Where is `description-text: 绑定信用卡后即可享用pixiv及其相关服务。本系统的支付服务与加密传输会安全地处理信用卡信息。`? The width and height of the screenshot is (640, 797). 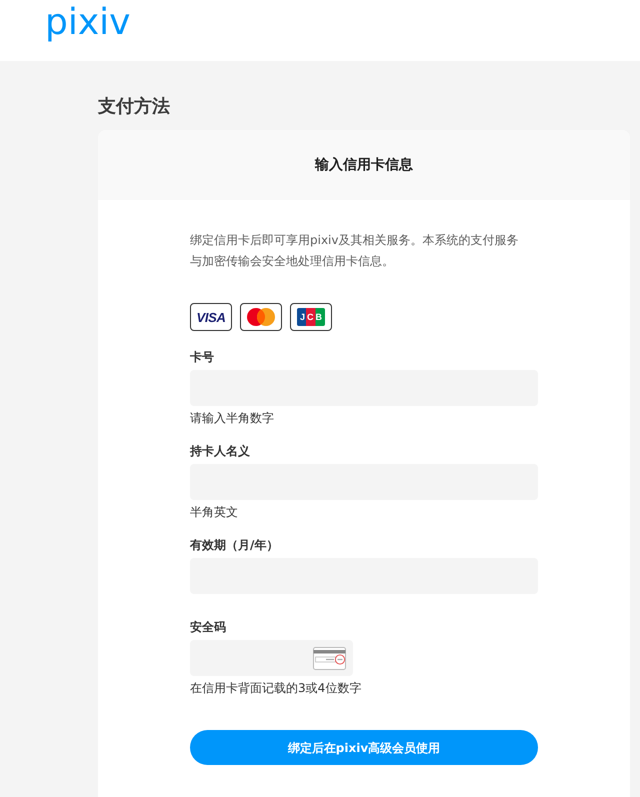
description-text: 绑定信用卡后即可享用pixiv及其相关服务。本系统的支付服务与加密传输会安全地处理信用卡信息。 is located at coordinates (355, 251).